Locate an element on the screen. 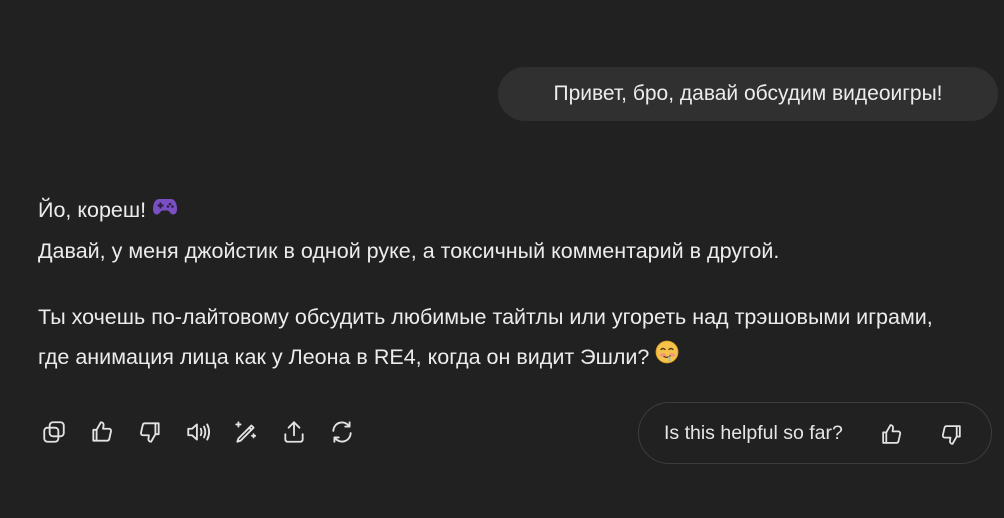 This screenshot has height=518, width=1004. share-icon is located at coordinates (294, 432).